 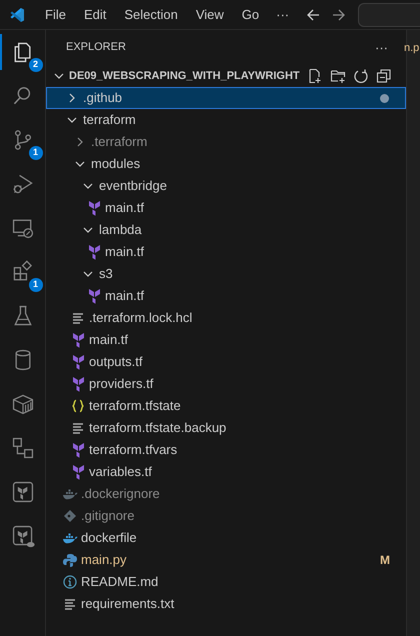 I want to click on tree-item: main.py M, so click(x=226, y=560).